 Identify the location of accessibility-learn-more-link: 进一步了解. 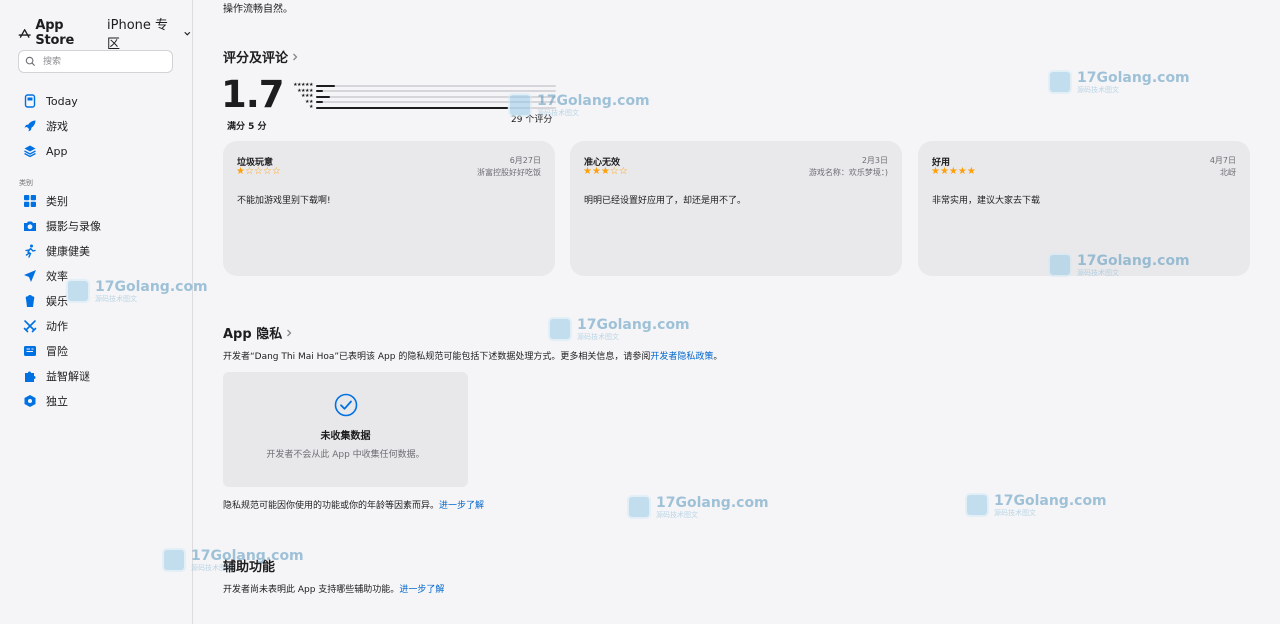
(421, 590).